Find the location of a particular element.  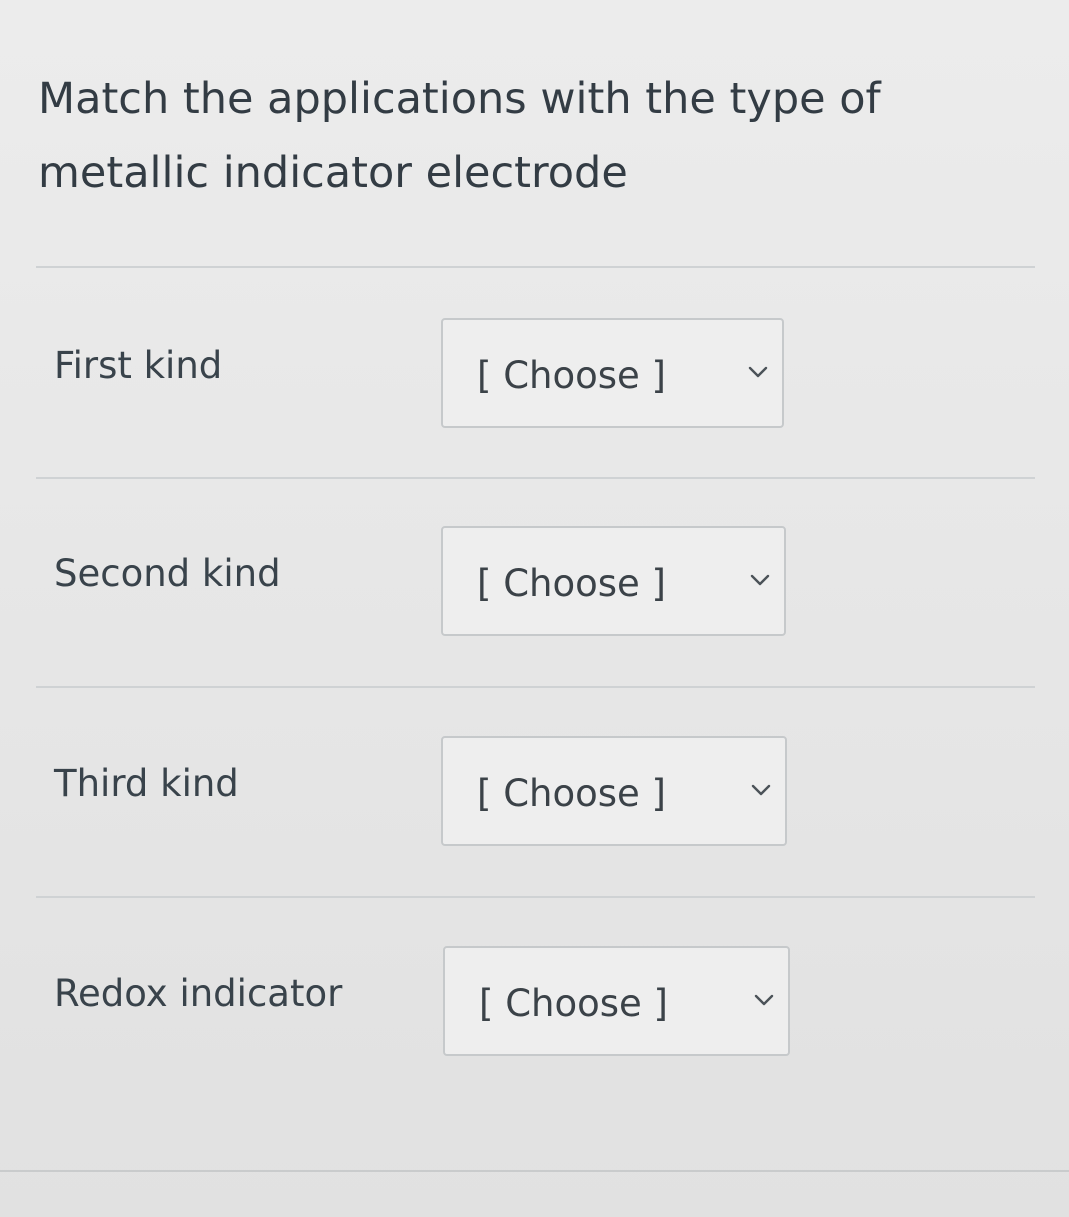

question-bottom-border is located at coordinates (534, 1171).